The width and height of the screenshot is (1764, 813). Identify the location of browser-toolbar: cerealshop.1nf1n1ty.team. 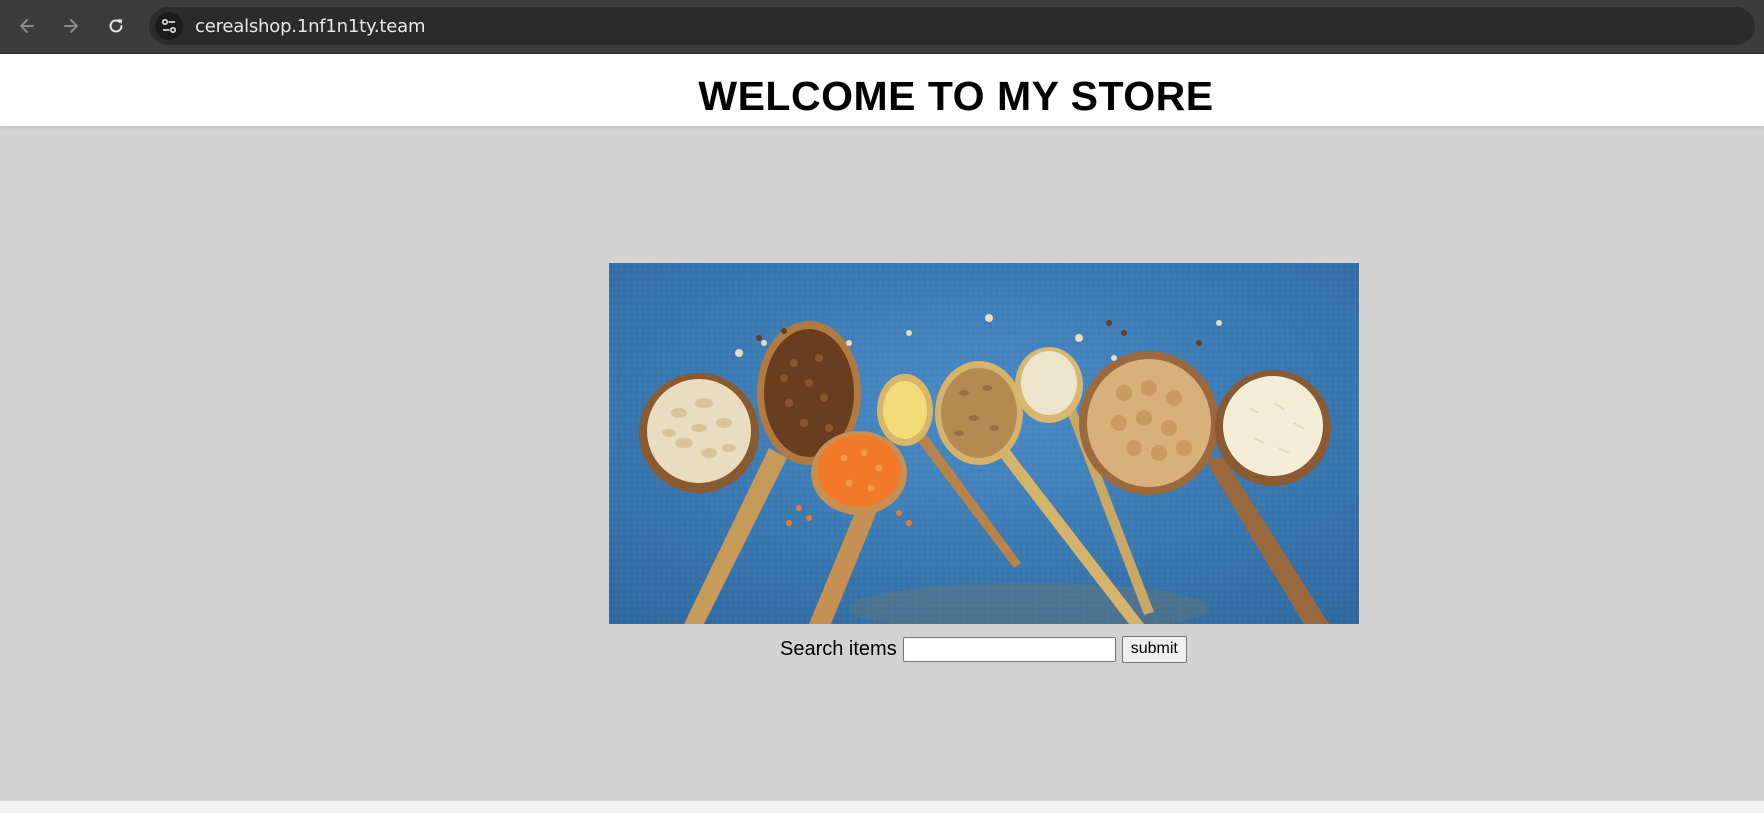
(882, 27).